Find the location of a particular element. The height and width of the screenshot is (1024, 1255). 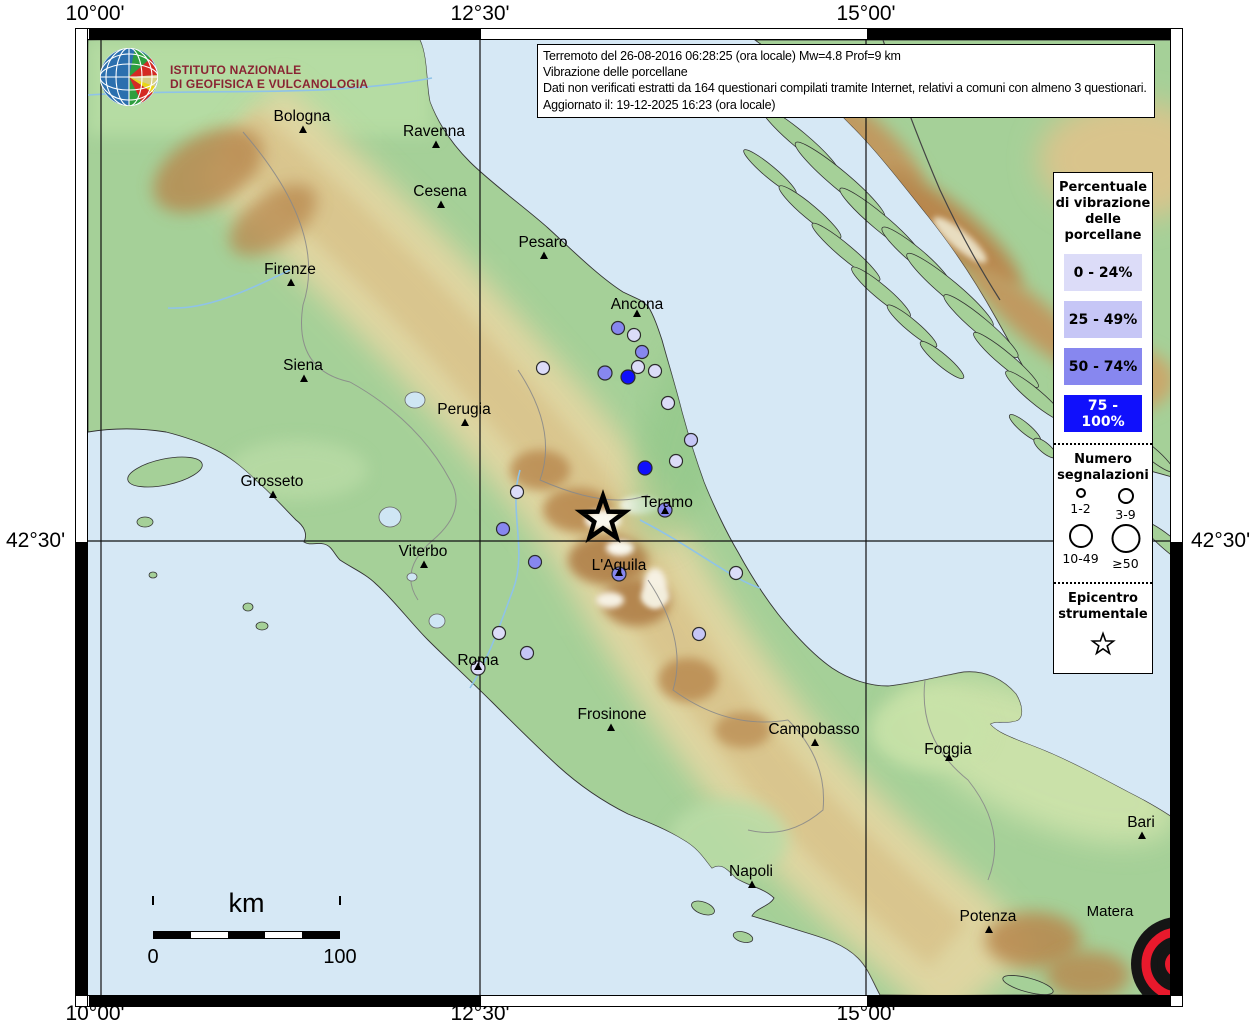

legend-size-item: 3-9 is located at coordinates (1125, 504).